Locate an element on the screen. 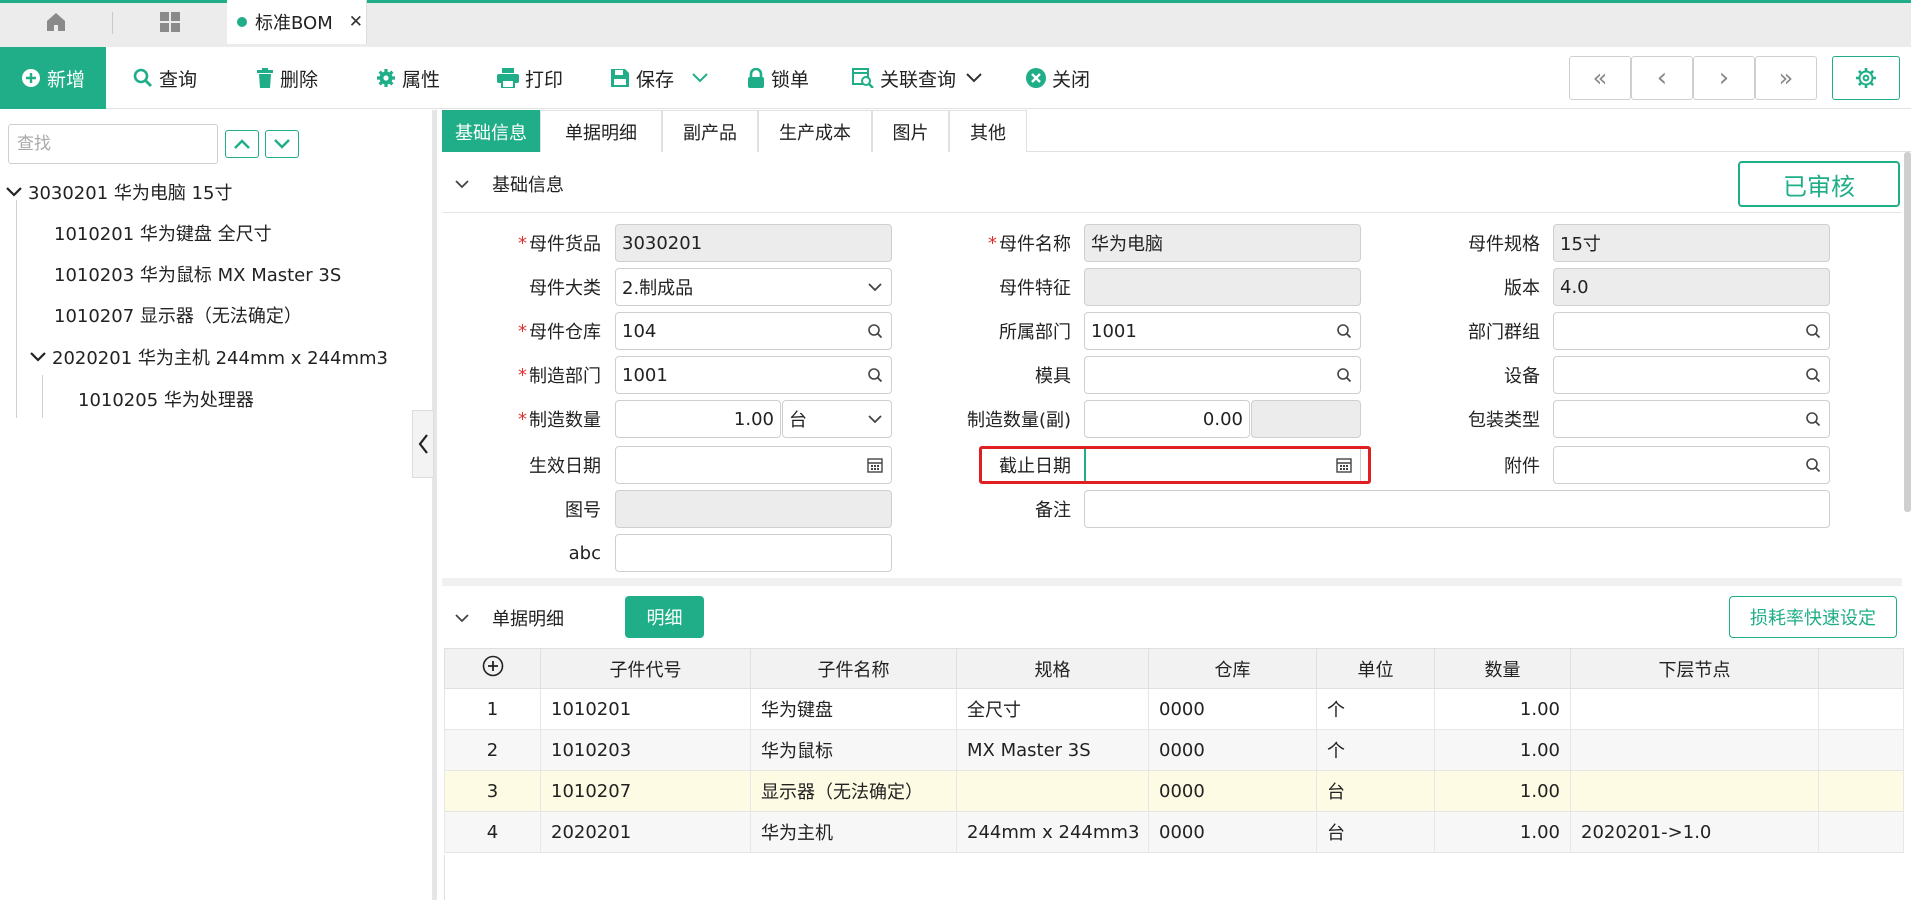 Image resolution: width=1911 pixels, height=900 pixels. tree-prev-button is located at coordinates (242, 144).